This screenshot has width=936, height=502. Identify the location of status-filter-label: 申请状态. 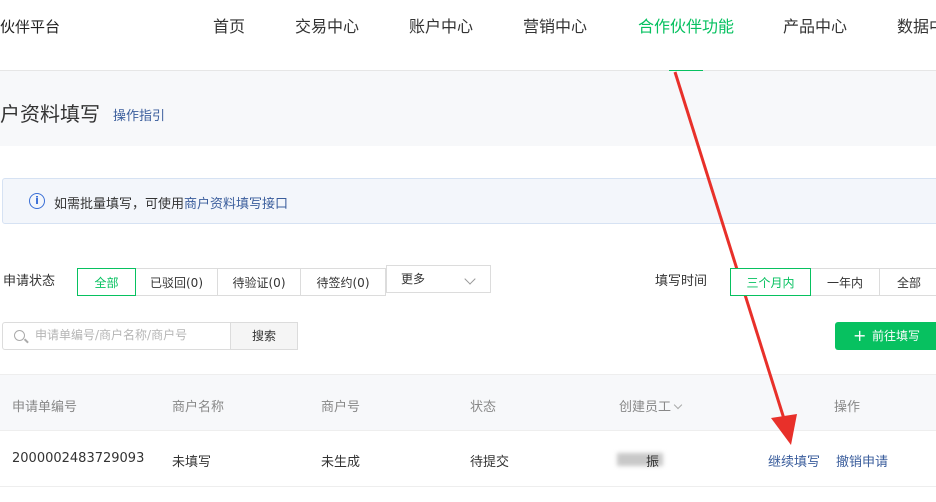
(29, 281).